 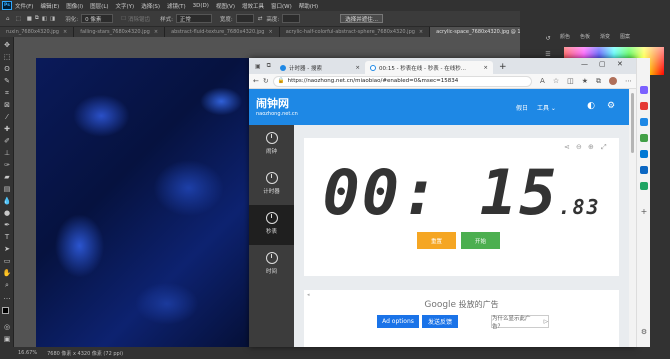 I want to click on favorites-icon: ★, so click(x=585, y=81).